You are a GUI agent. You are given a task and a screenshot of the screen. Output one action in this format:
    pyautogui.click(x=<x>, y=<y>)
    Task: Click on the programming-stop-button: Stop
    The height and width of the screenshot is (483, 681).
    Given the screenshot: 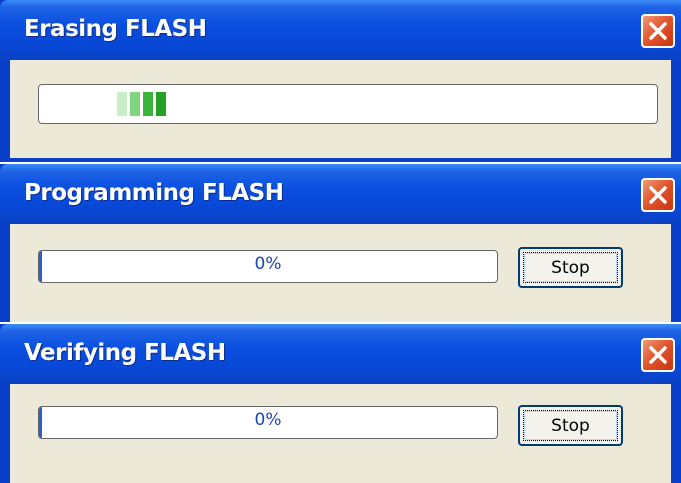 What is the action you would take?
    pyautogui.click(x=570, y=267)
    